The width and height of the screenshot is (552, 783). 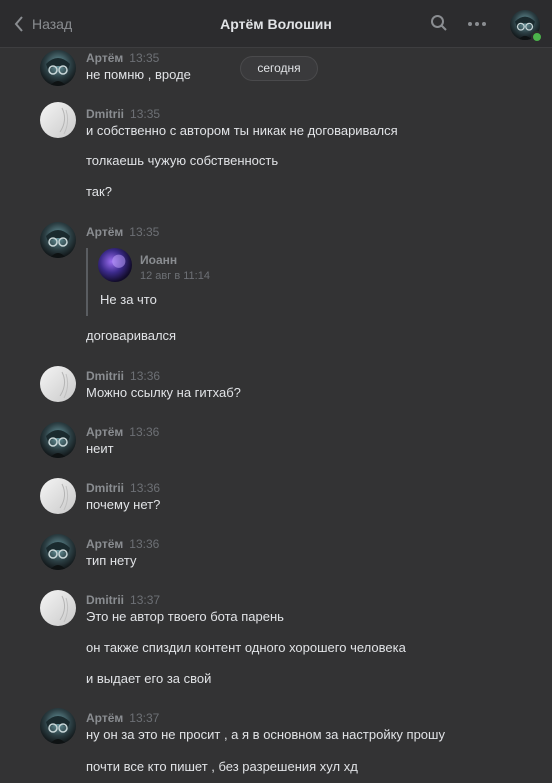 What do you see at coordinates (115, 265) in the screenshot?
I see `avatar-ioann` at bounding box center [115, 265].